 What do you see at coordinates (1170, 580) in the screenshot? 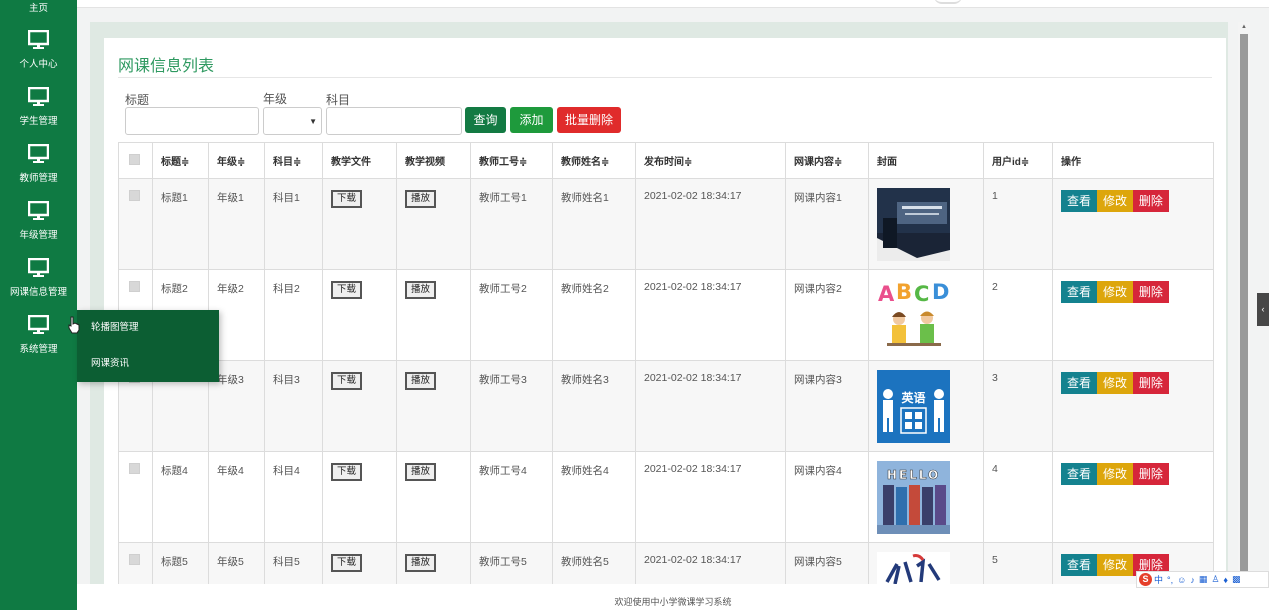
I see `ime-punctuation: °,` at bounding box center [1170, 580].